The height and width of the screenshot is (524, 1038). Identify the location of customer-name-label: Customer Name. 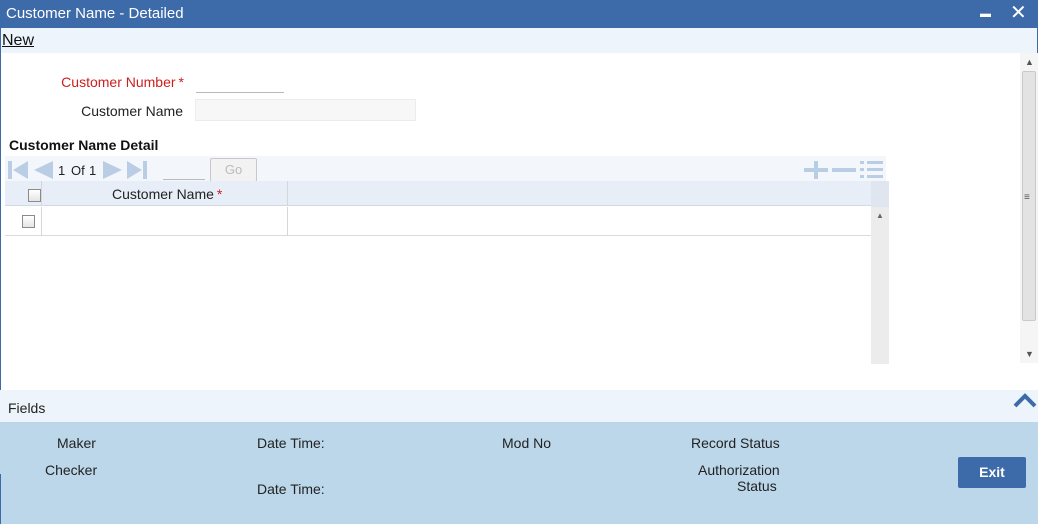
(132, 111).